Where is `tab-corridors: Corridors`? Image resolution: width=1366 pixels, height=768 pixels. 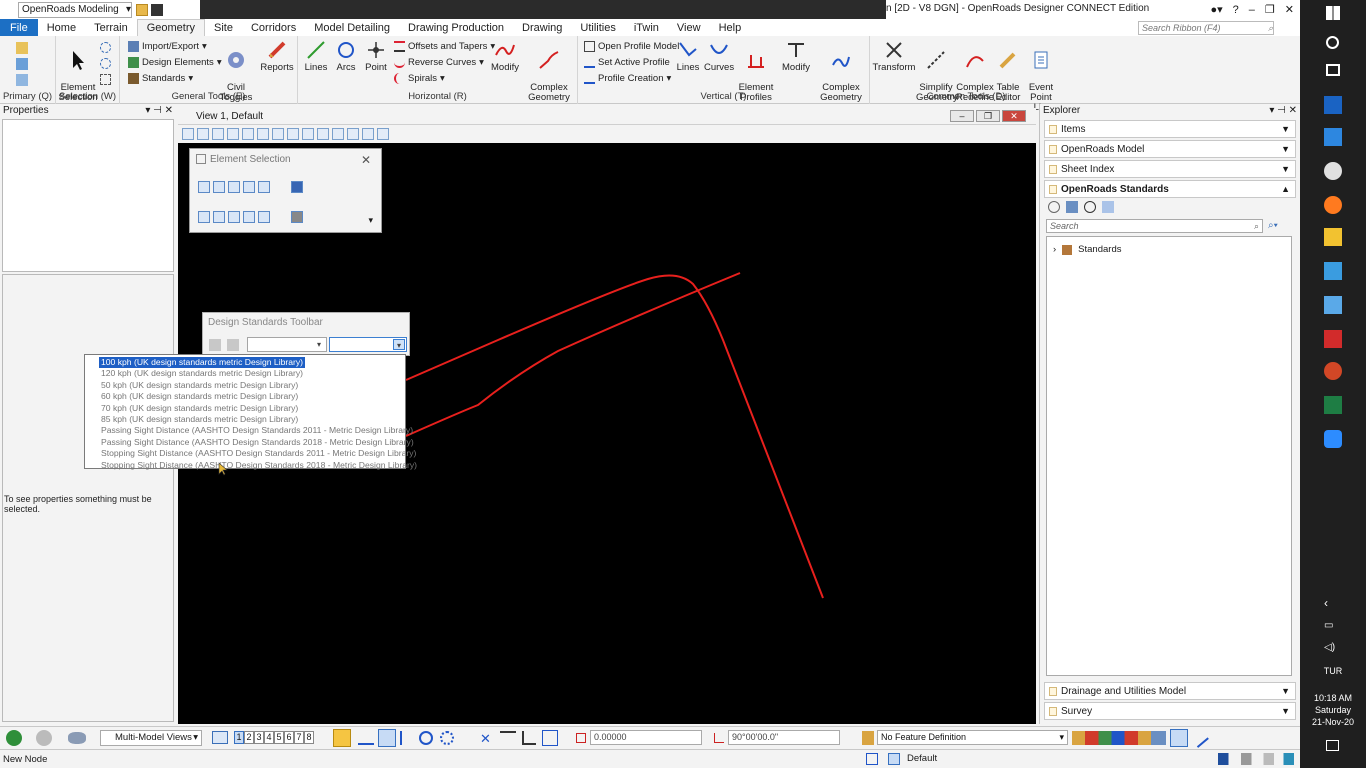
tab-corridors: Corridors is located at coordinates (273, 27).